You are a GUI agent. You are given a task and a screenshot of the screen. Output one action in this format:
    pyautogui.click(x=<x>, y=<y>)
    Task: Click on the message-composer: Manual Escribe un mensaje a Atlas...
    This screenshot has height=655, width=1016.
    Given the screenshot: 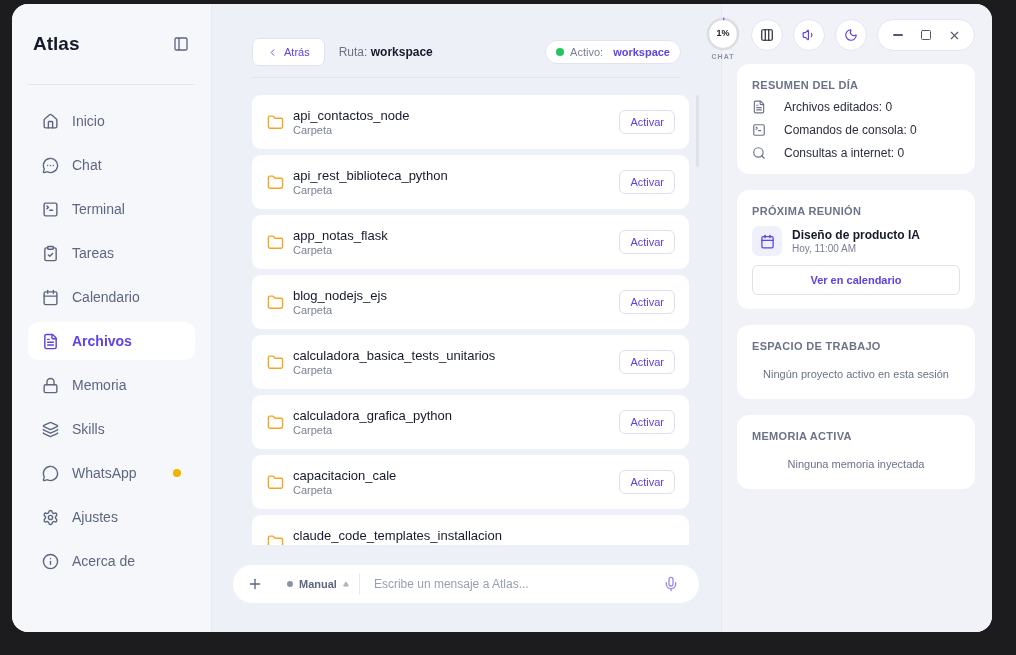 What is the action you would take?
    pyautogui.click(x=466, y=584)
    